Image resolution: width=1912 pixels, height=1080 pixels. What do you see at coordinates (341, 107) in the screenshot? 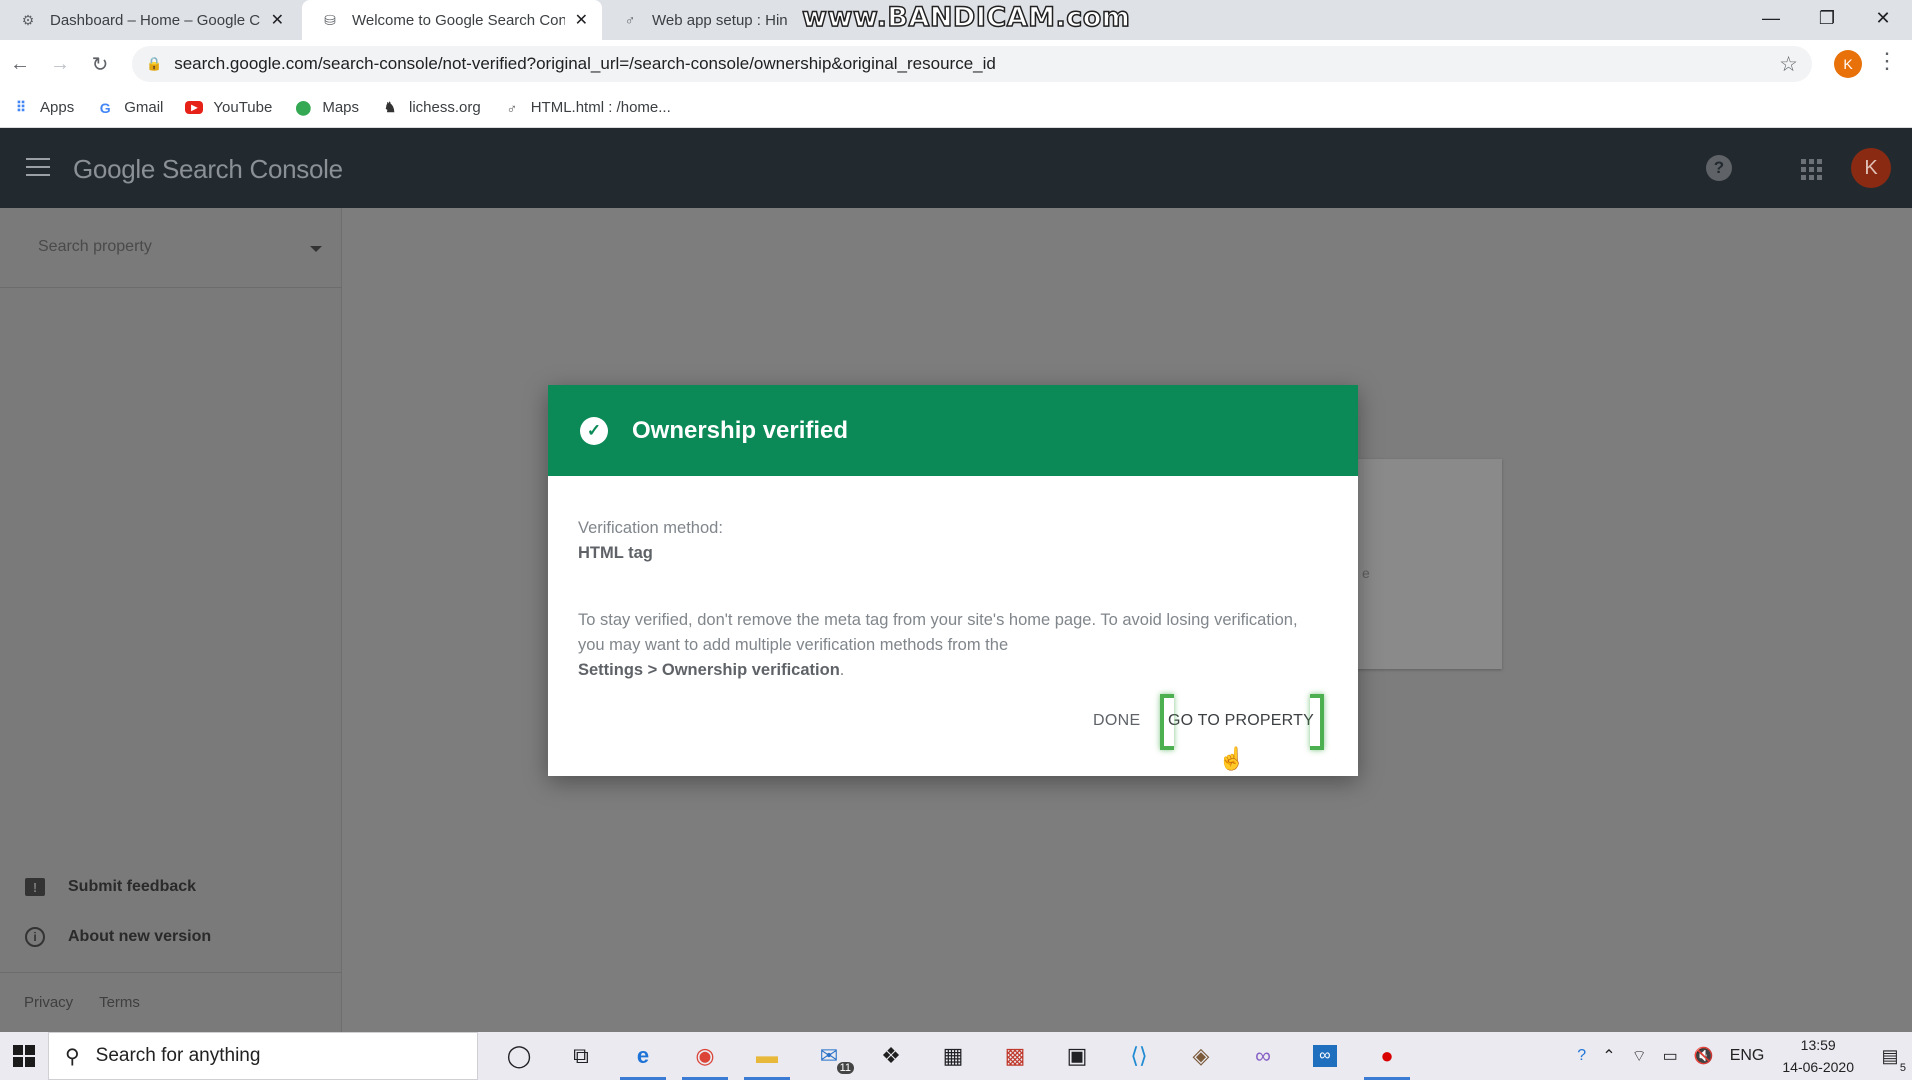
I see `bookmark-label: Maps` at bounding box center [341, 107].